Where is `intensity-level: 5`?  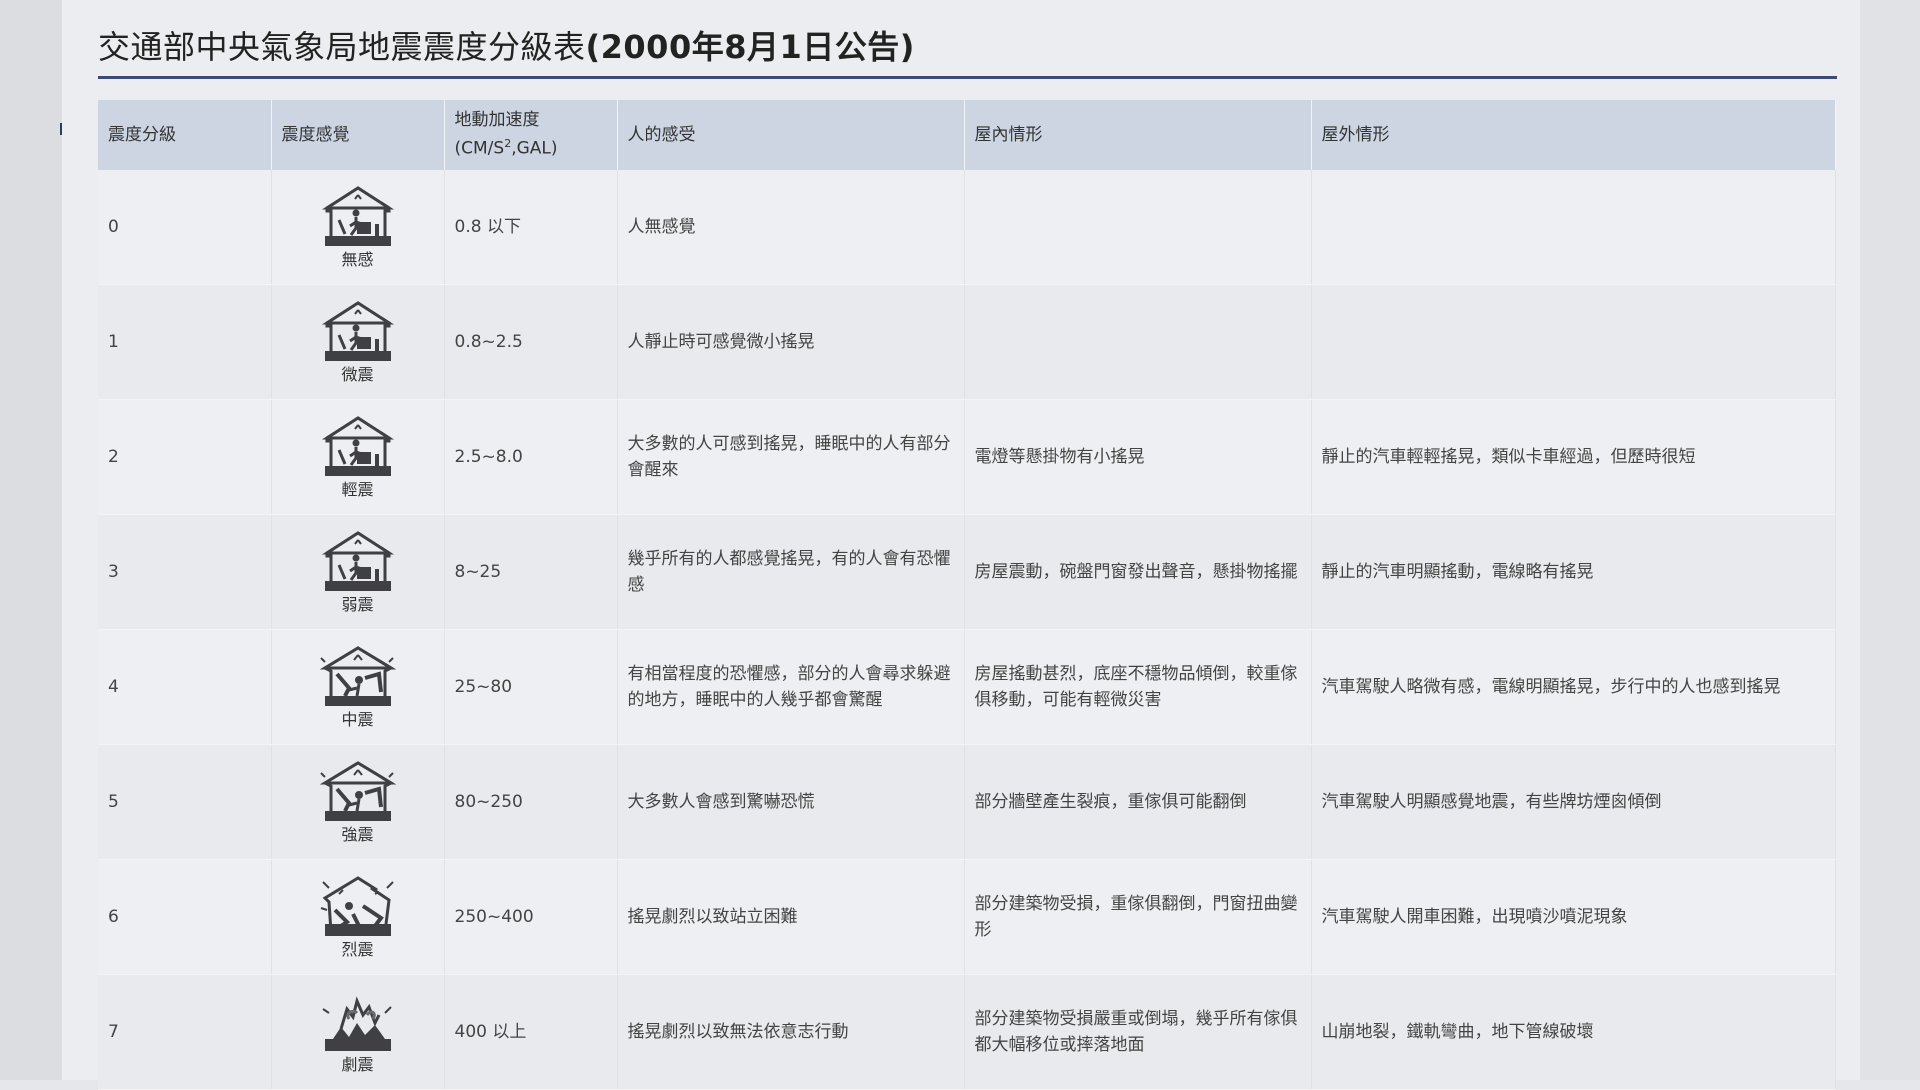
intensity-level: 5 is located at coordinates (185, 802).